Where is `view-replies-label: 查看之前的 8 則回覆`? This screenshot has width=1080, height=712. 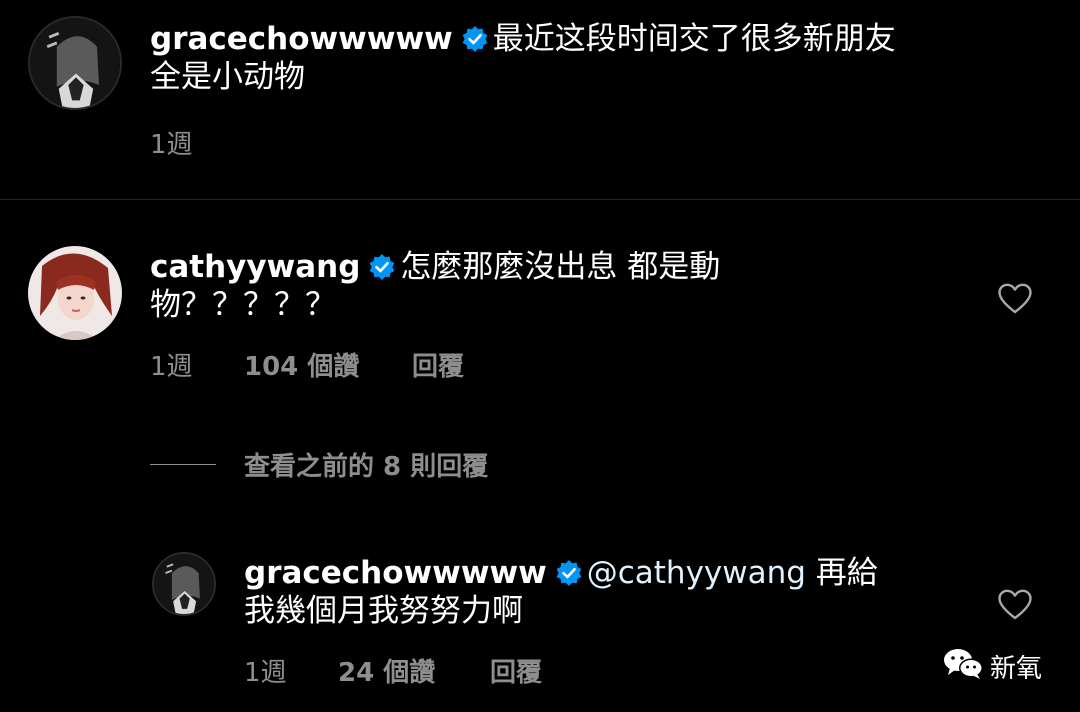 view-replies-label: 查看之前的 8 則回覆 is located at coordinates (366, 464).